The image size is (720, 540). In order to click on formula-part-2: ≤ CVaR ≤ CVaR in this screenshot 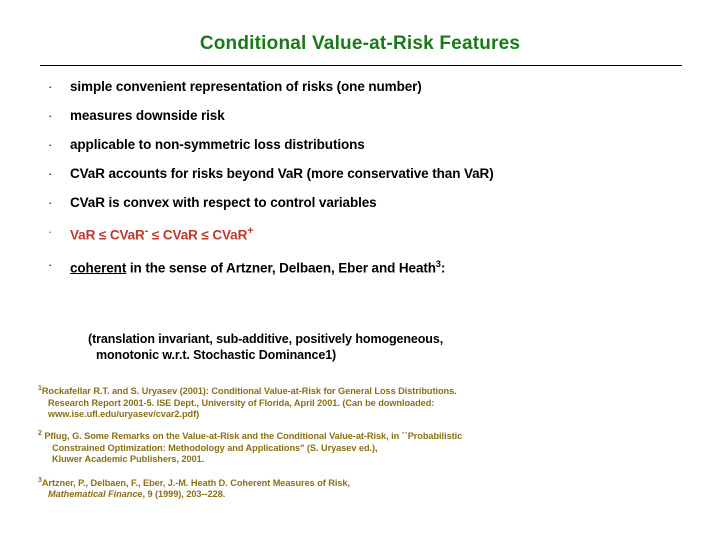, I will do `click(198, 235)`.